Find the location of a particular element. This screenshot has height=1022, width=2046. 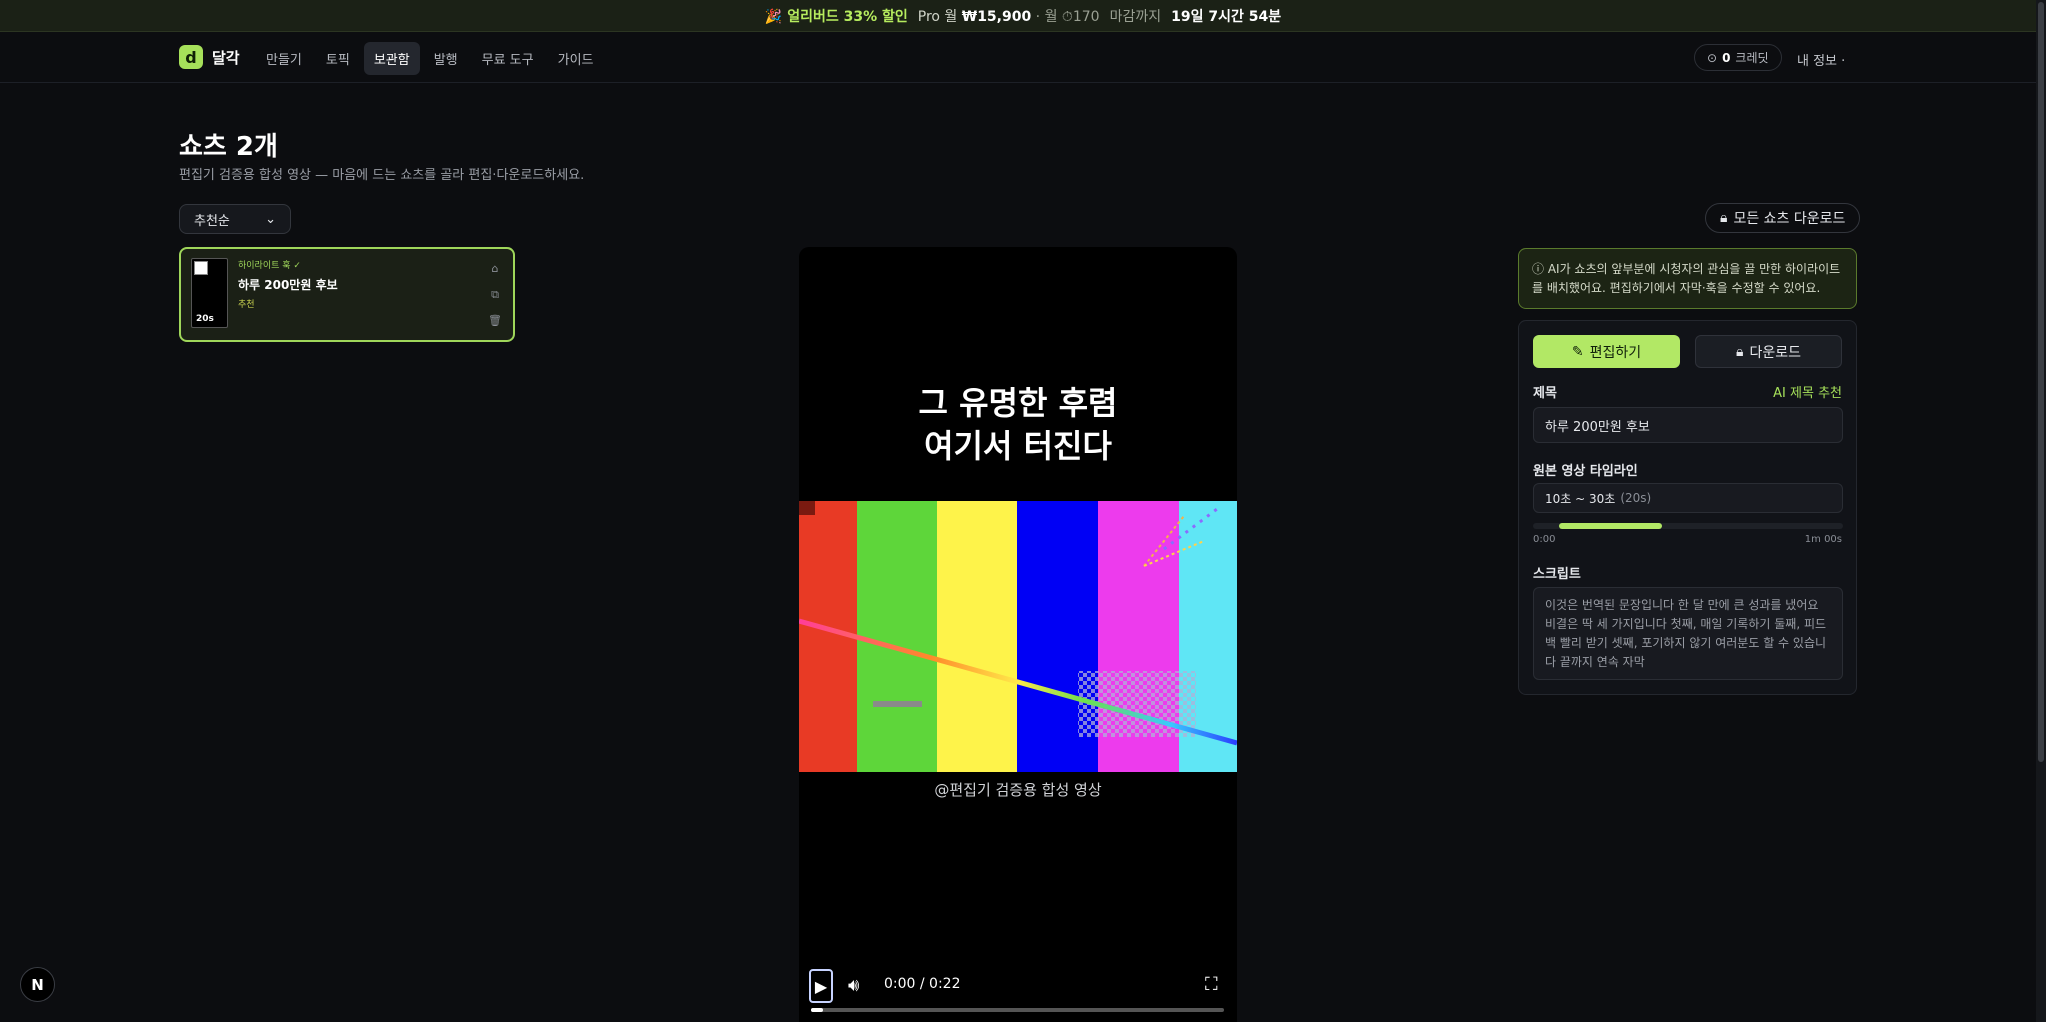

download-button: 🔒︎ 다운로드 is located at coordinates (1768, 351).